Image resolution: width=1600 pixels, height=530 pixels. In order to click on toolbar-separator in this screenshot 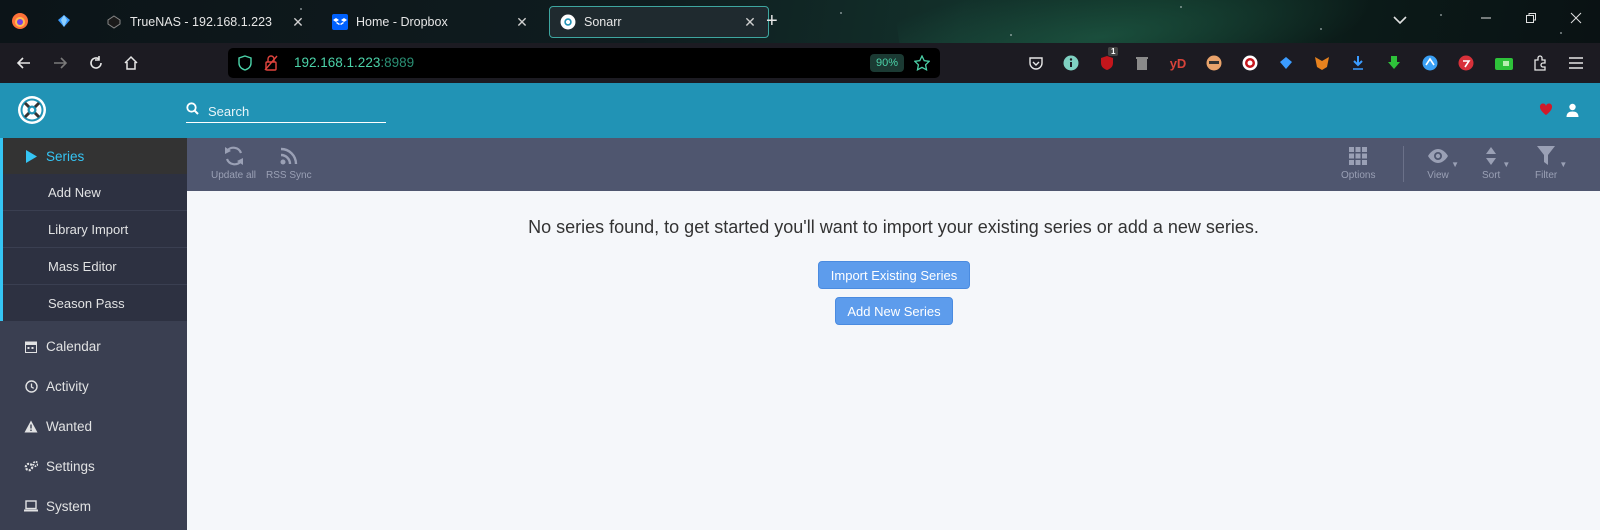, I will do `click(1403, 164)`.